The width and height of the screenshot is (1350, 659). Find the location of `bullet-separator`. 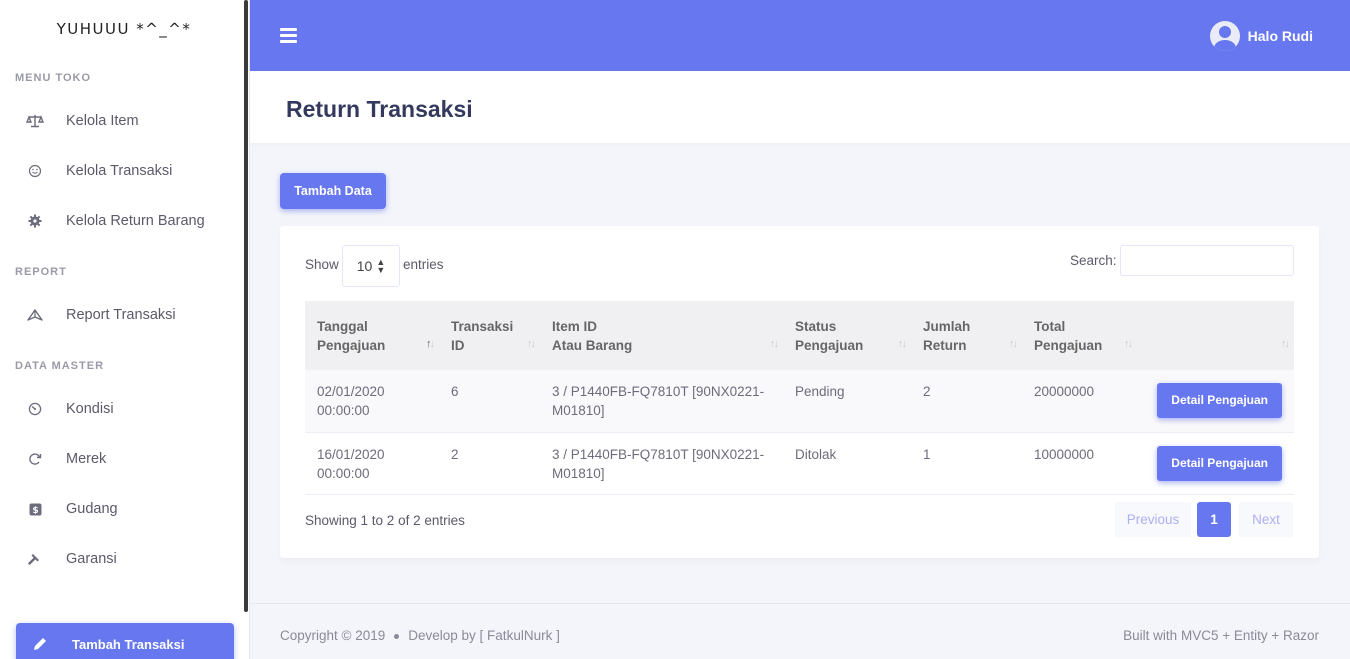

bullet-separator is located at coordinates (397, 636).